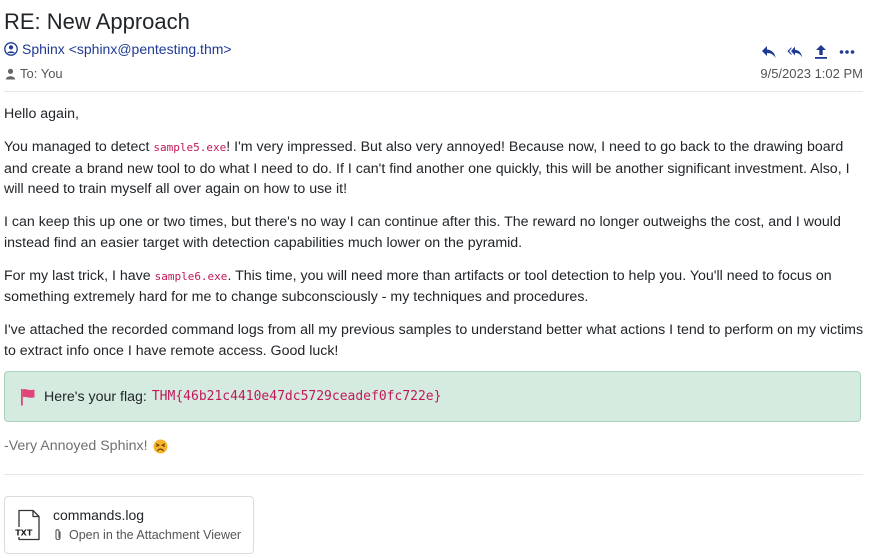 The width and height of the screenshot is (875, 558). What do you see at coordinates (41, 114) in the screenshot?
I see `greeting: Hello again,` at bounding box center [41, 114].